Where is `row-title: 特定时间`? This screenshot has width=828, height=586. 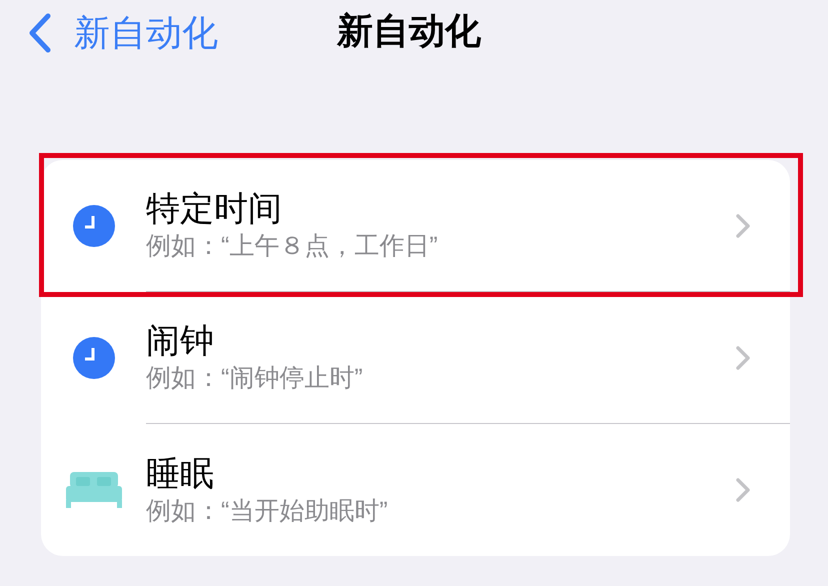
row-title: 特定时间 is located at coordinates (214, 209).